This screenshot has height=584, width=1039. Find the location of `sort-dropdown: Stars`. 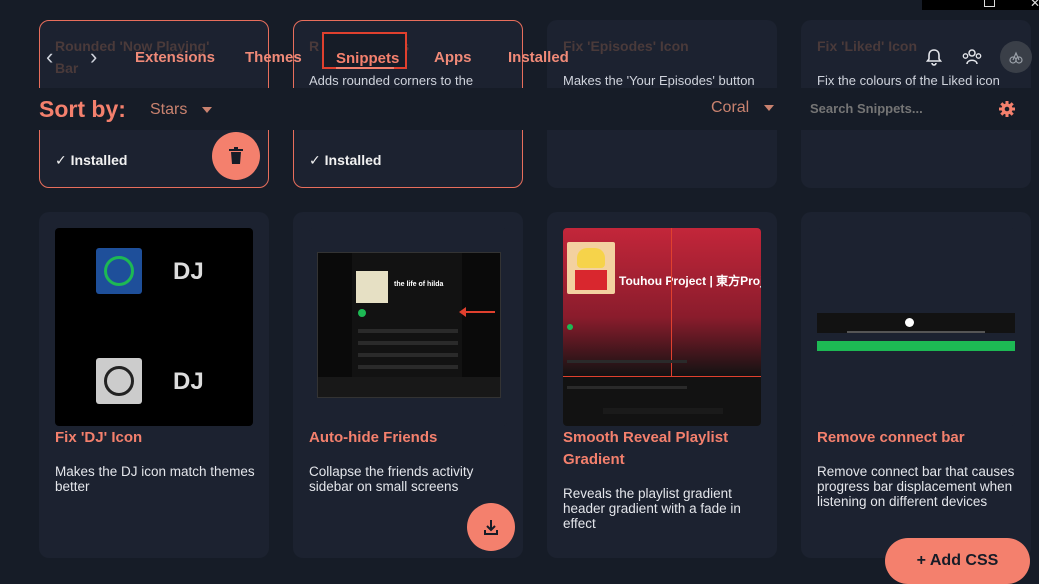

sort-dropdown: Stars is located at coordinates (181, 110).